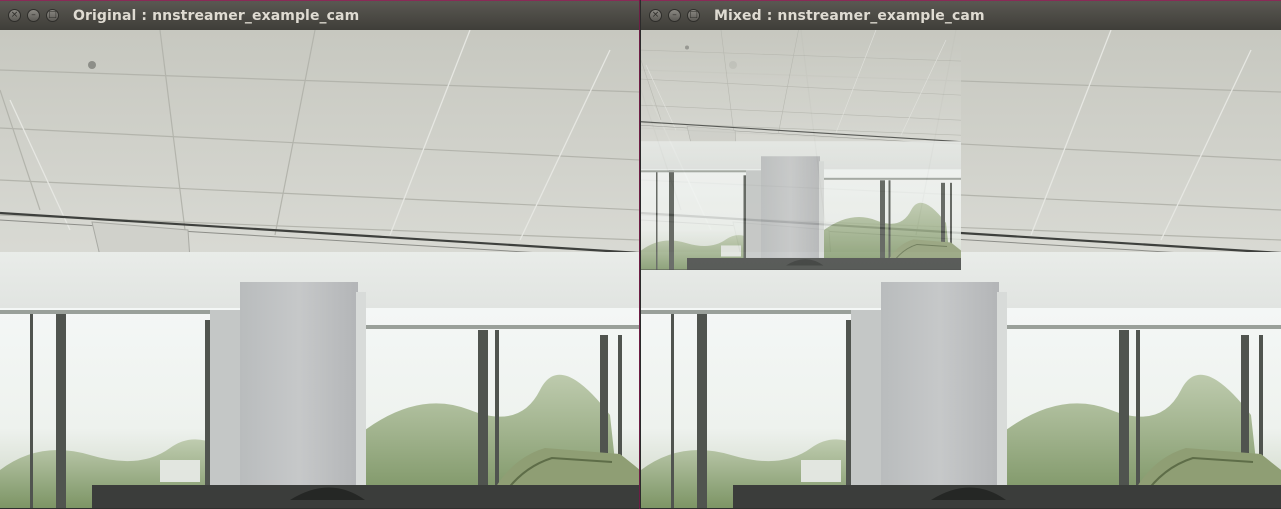 The width and height of the screenshot is (1281, 509). I want to click on window-title: Original : nnstreamer_example_cam, so click(216, 16).